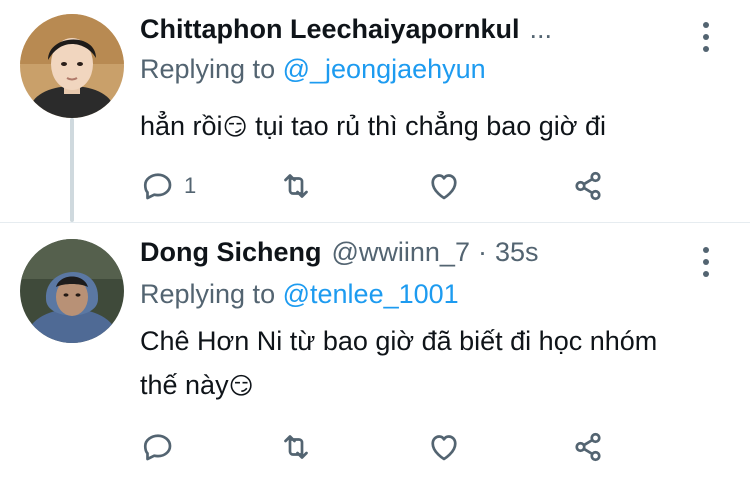 The width and height of the screenshot is (750, 478). Describe the element at coordinates (384, 69) in the screenshot. I see `replying-mention: @_jeongjaehyun` at that location.